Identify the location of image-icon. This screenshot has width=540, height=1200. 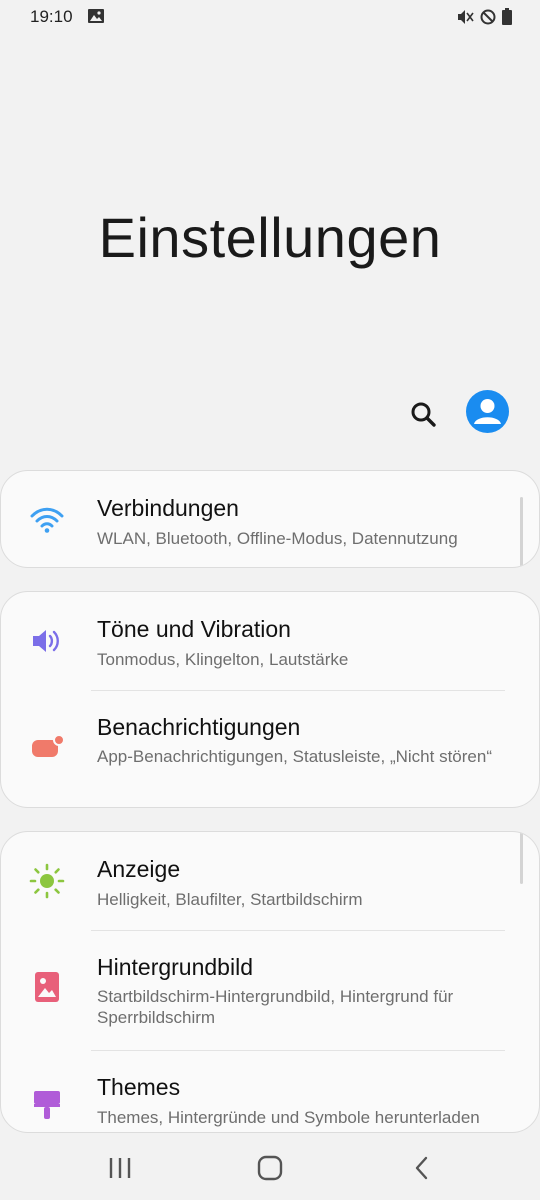
(96, 18).